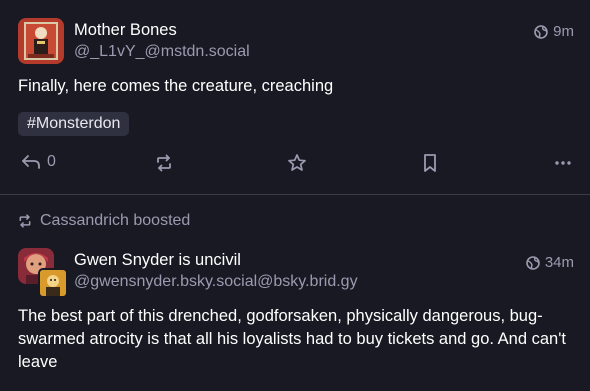 Image resolution: width=590 pixels, height=391 pixels. What do you see at coordinates (115, 220) in the screenshot?
I see `boosted-by-label: Cassandrich boosted` at bounding box center [115, 220].